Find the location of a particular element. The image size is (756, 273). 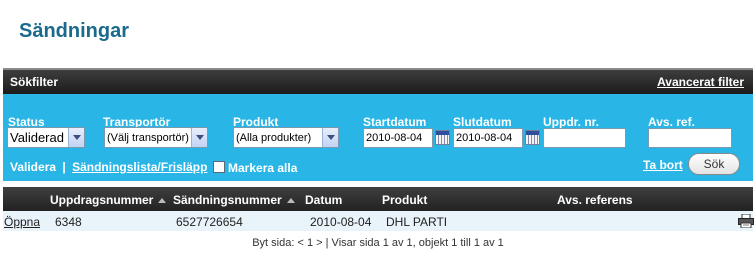

column-header-date: Datum is located at coordinates (323, 200).